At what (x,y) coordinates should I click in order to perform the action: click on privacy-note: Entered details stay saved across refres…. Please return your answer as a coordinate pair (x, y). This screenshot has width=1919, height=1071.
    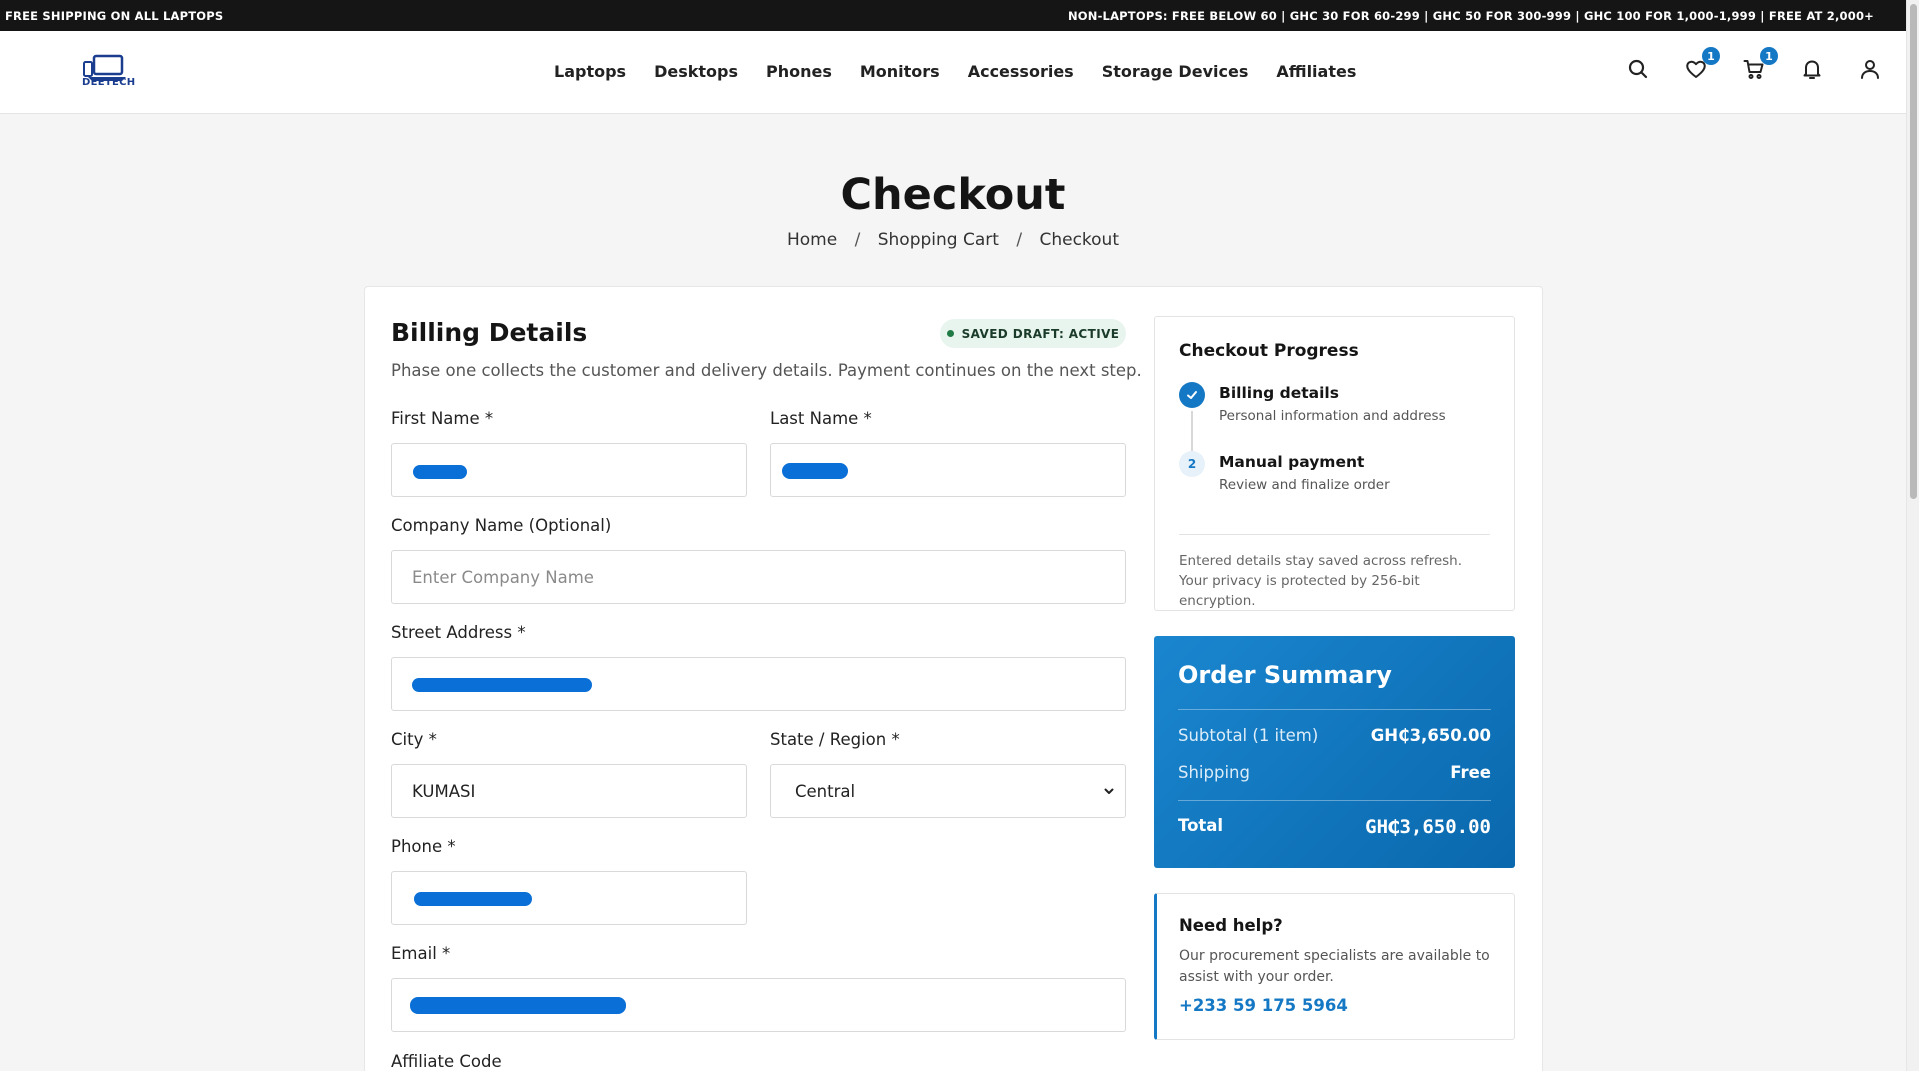
    Looking at the image, I should click on (1321, 581).